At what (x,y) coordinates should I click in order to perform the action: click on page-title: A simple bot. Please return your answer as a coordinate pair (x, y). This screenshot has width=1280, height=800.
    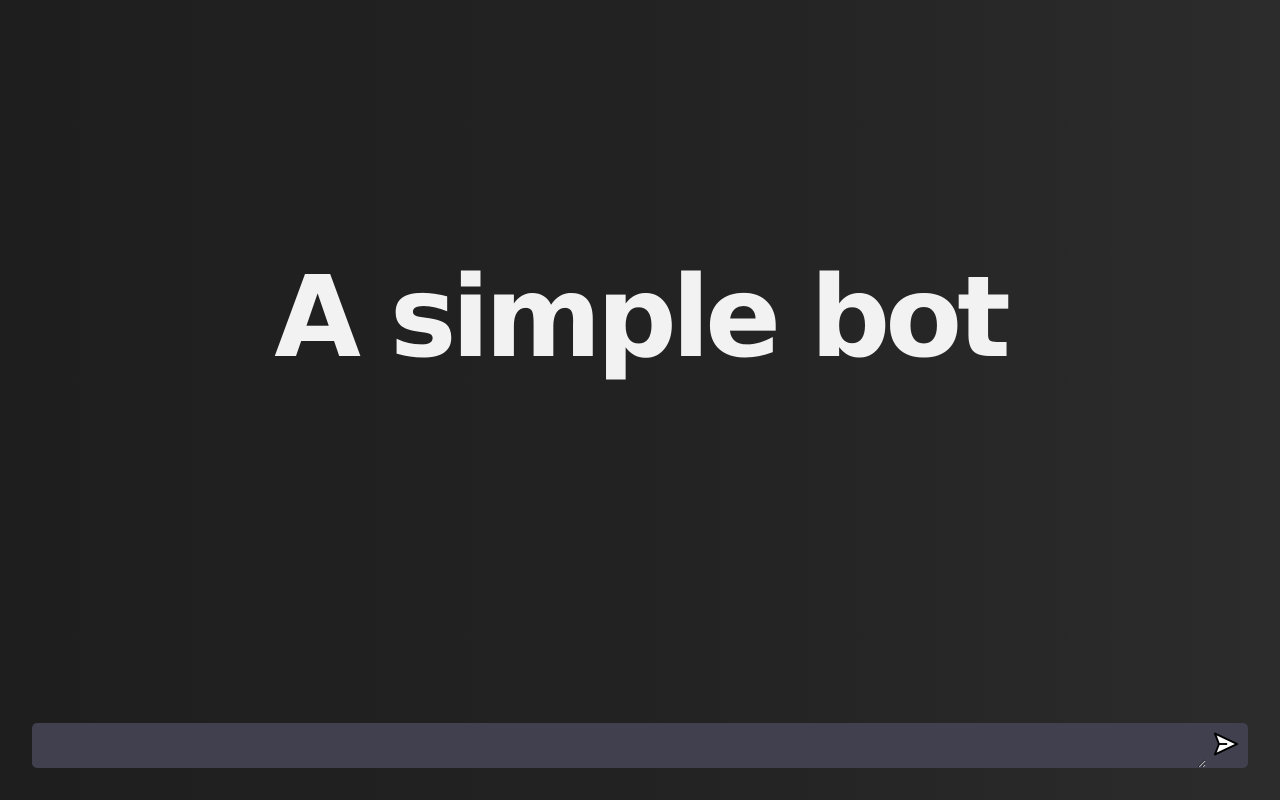
    Looking at the image, I should click on (642, 318).